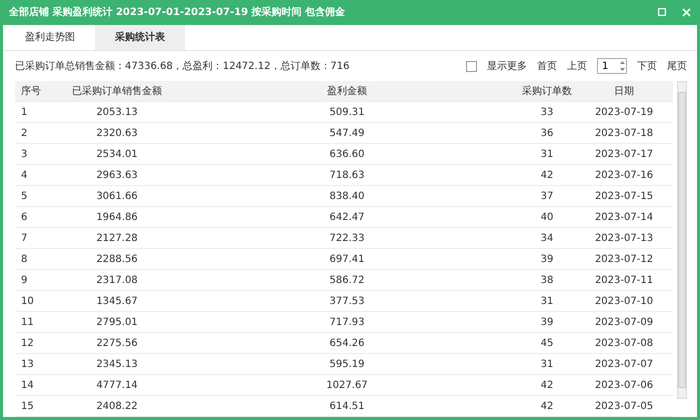  Describe the element at coordinates (24, 238) in the screenshot. I see `table-cell-text: 7` at that location.